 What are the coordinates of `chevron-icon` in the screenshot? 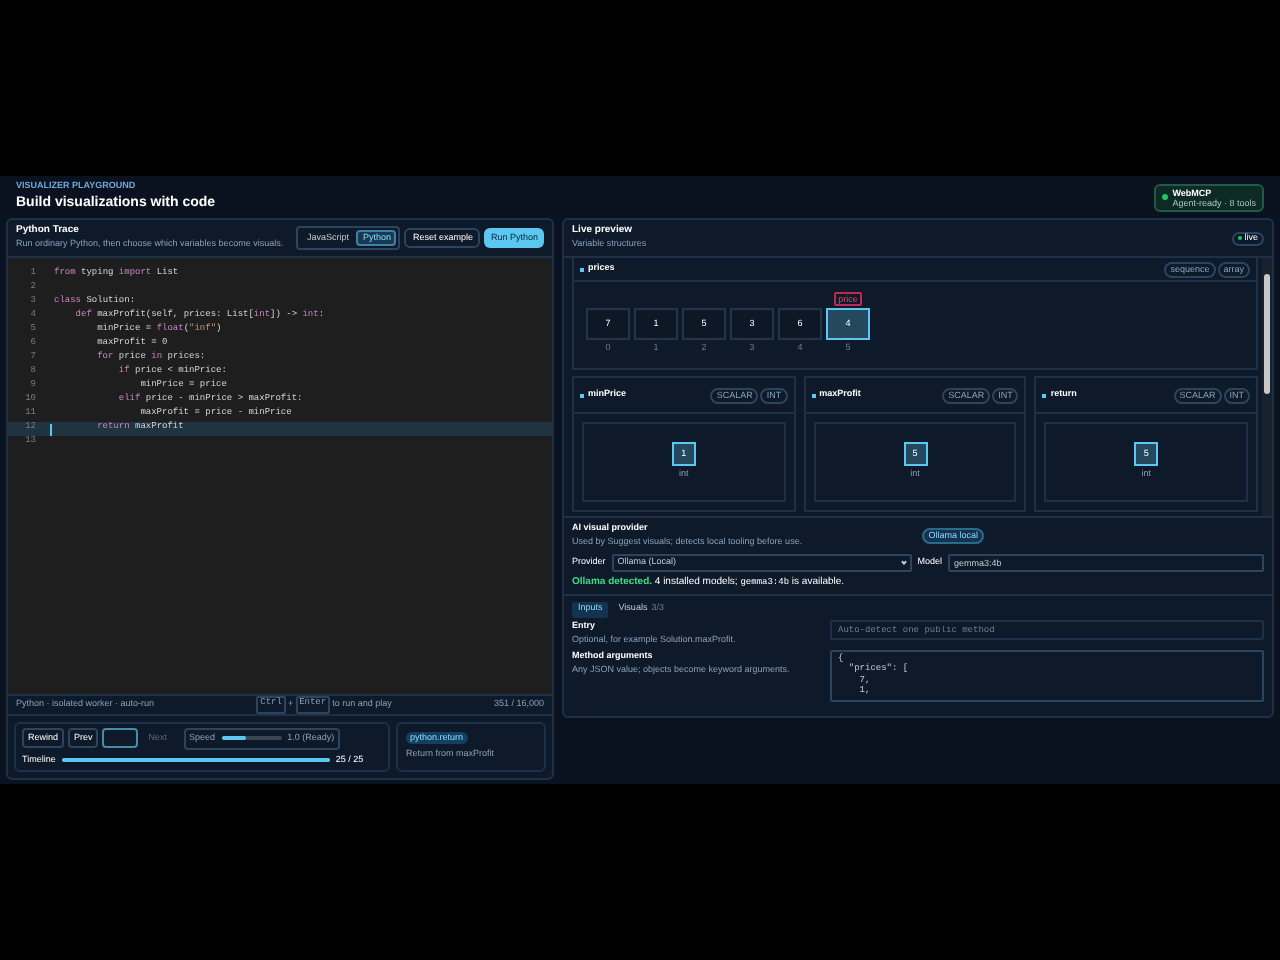 It's located at (903, 562).